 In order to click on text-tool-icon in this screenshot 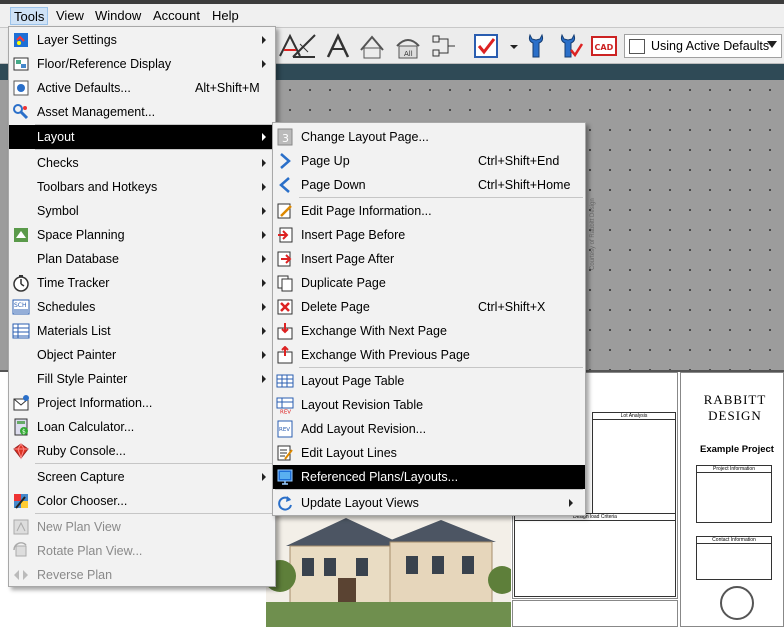, I will do `click(338, 46)`.